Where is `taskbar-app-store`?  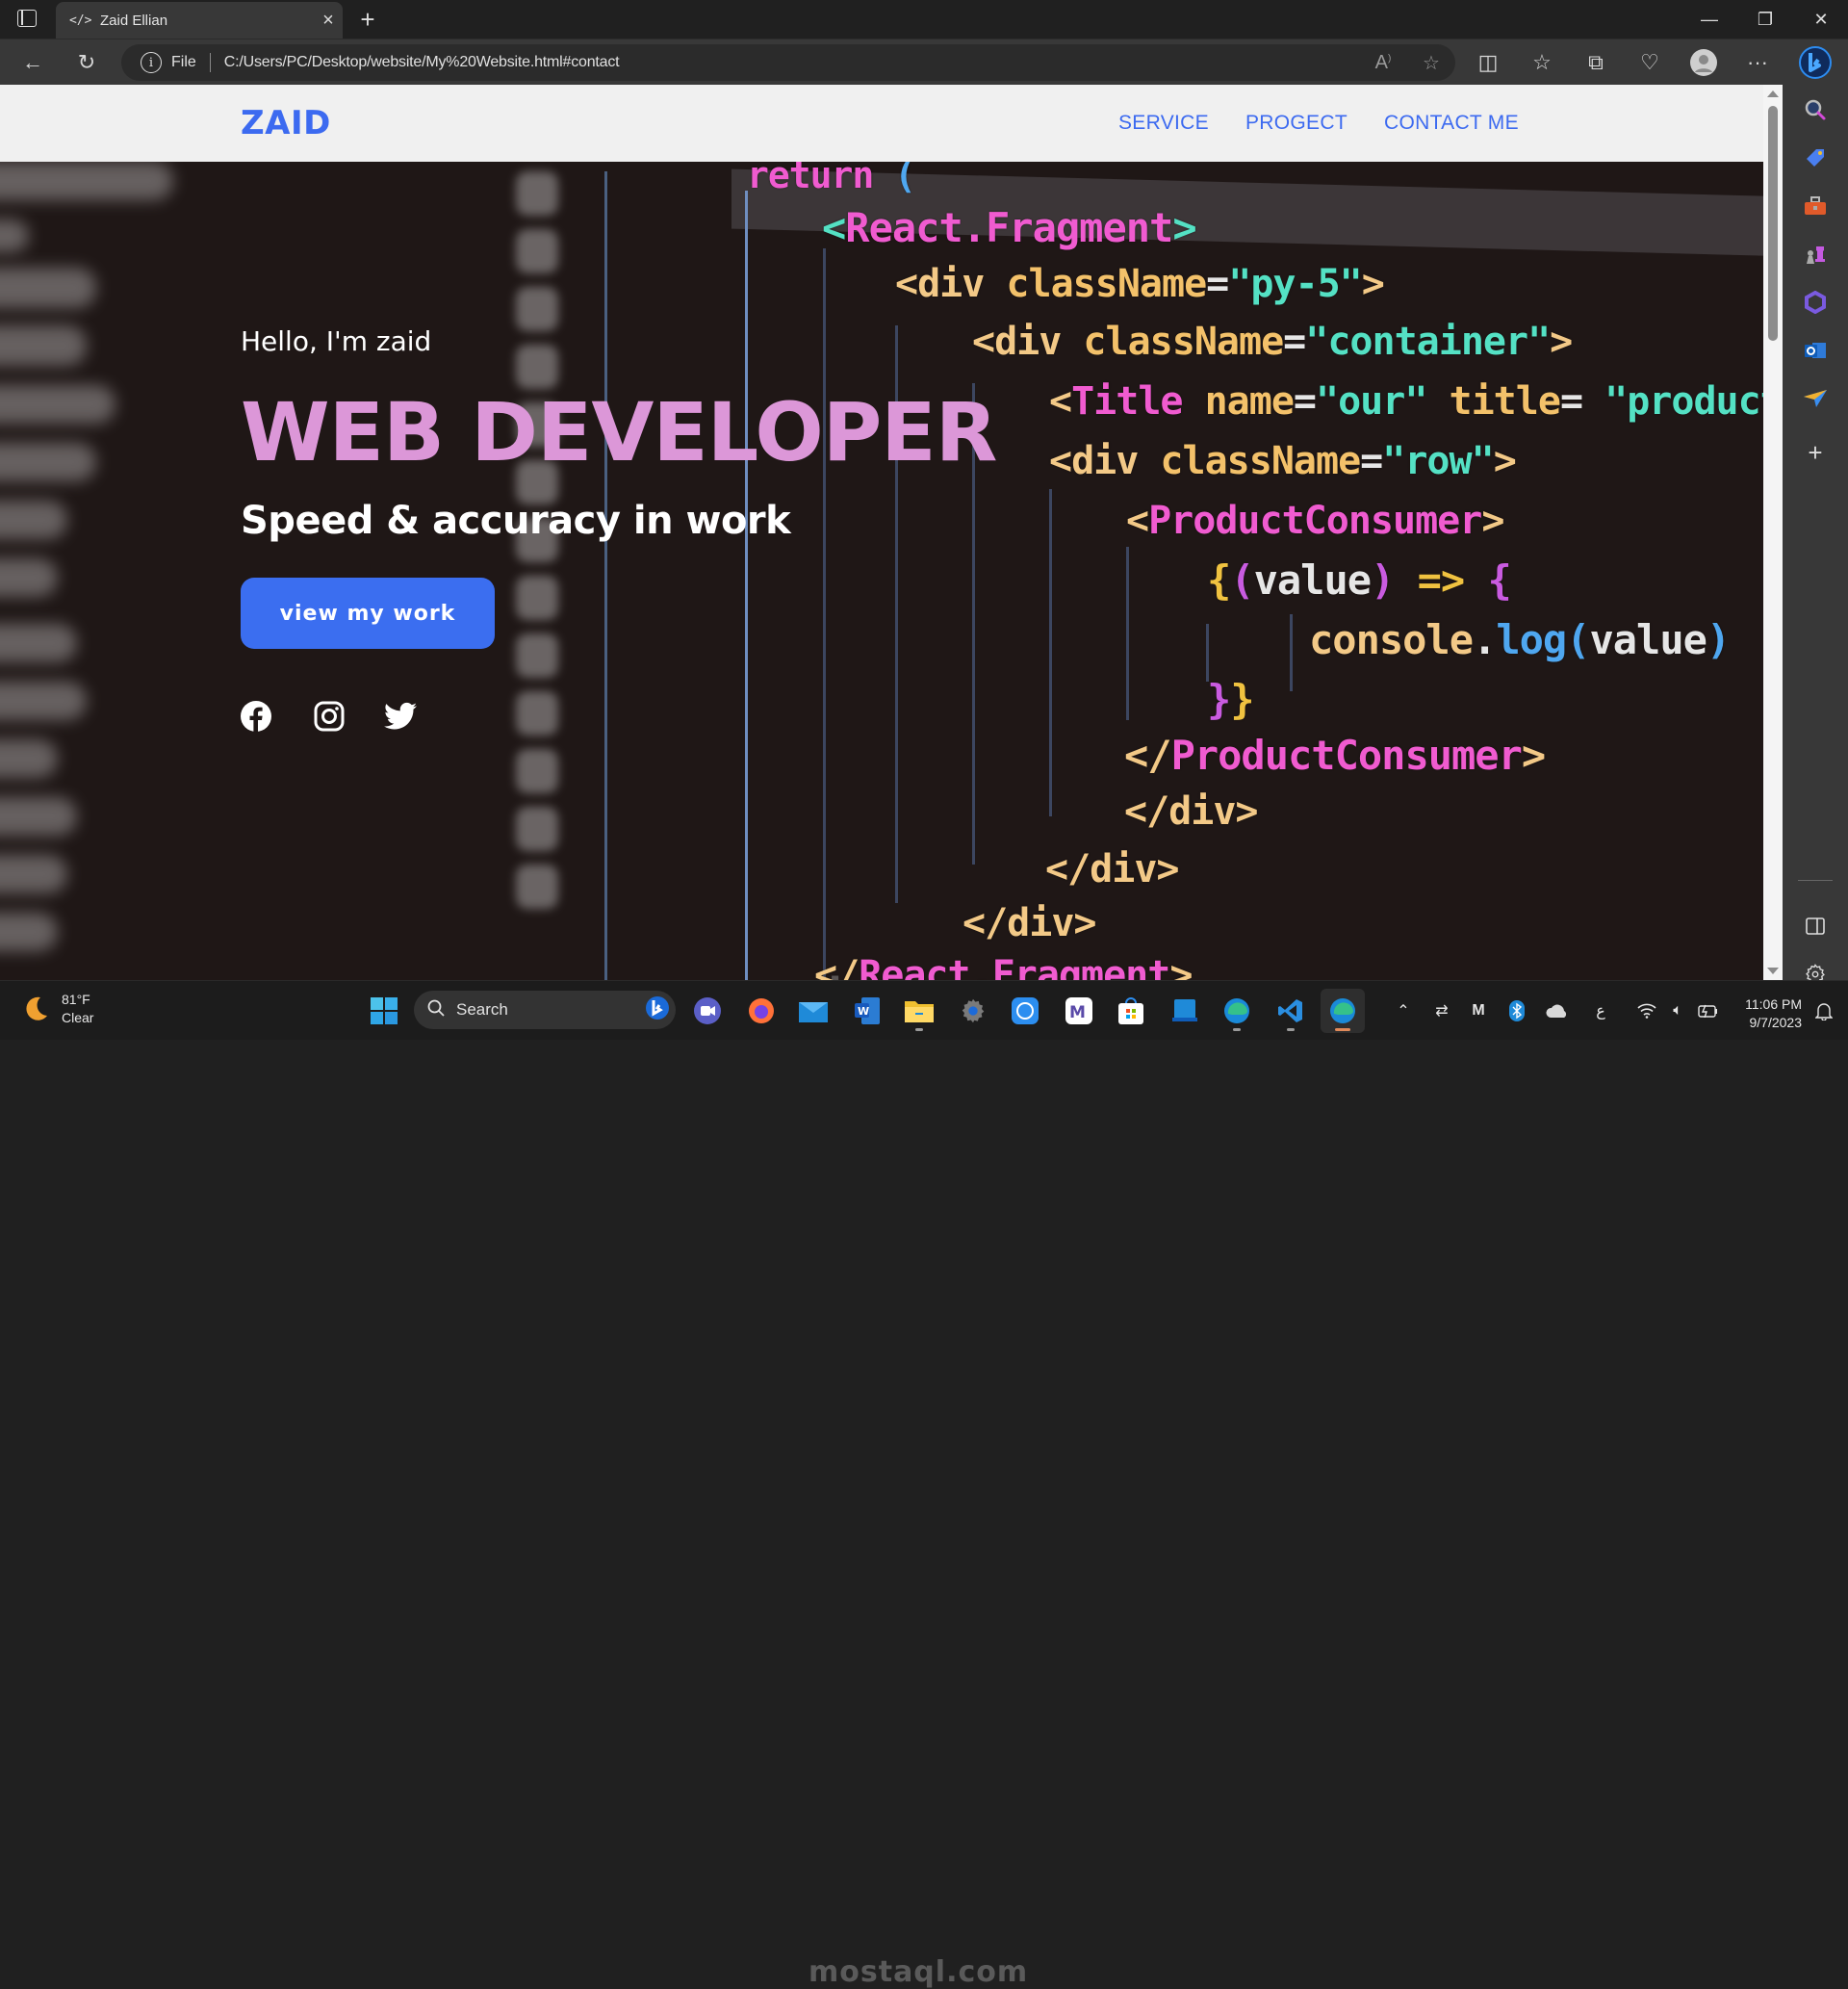 taskbar-app-store is located at coordinates (1131, 1011).